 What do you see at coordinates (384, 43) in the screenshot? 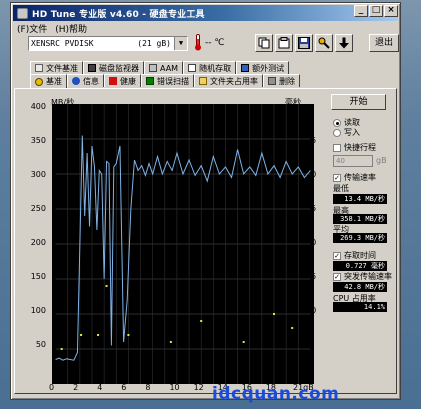
I see `exit-button: 退出` at bounding box center [384, 43].